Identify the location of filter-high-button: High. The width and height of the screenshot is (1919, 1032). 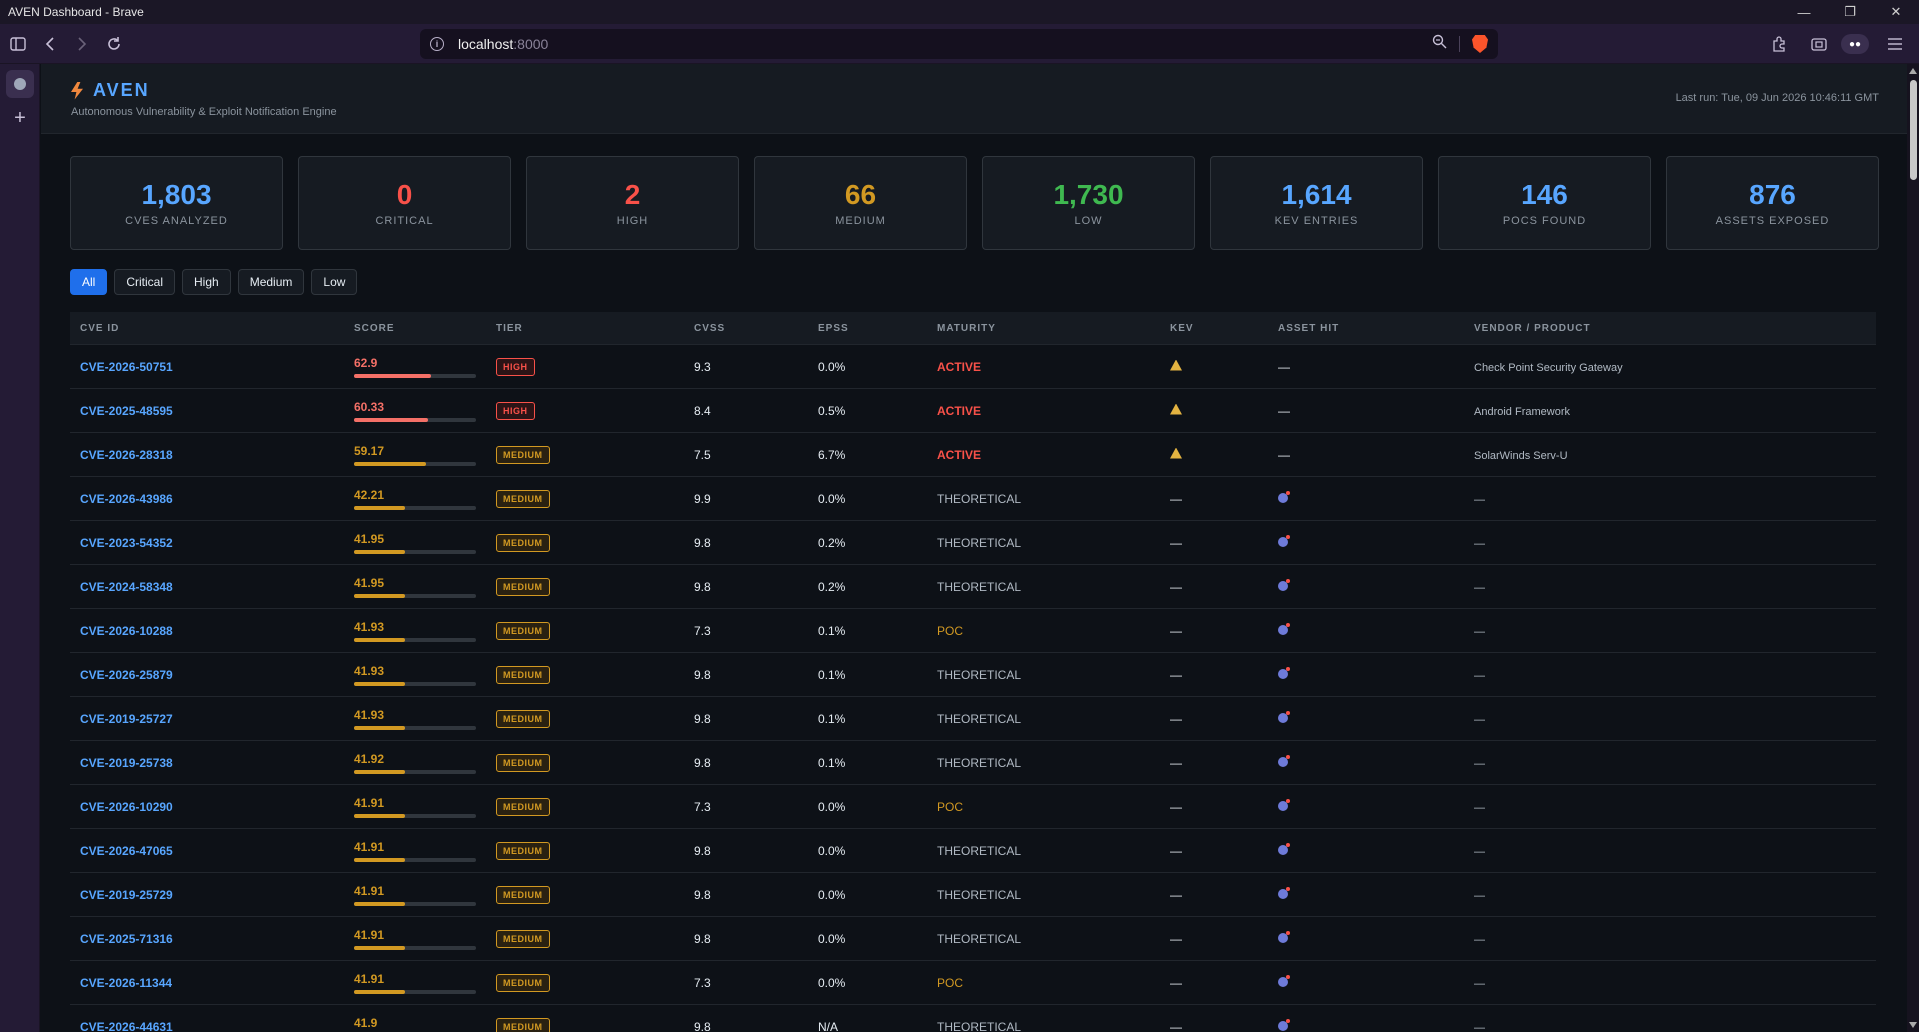
(206, 282).